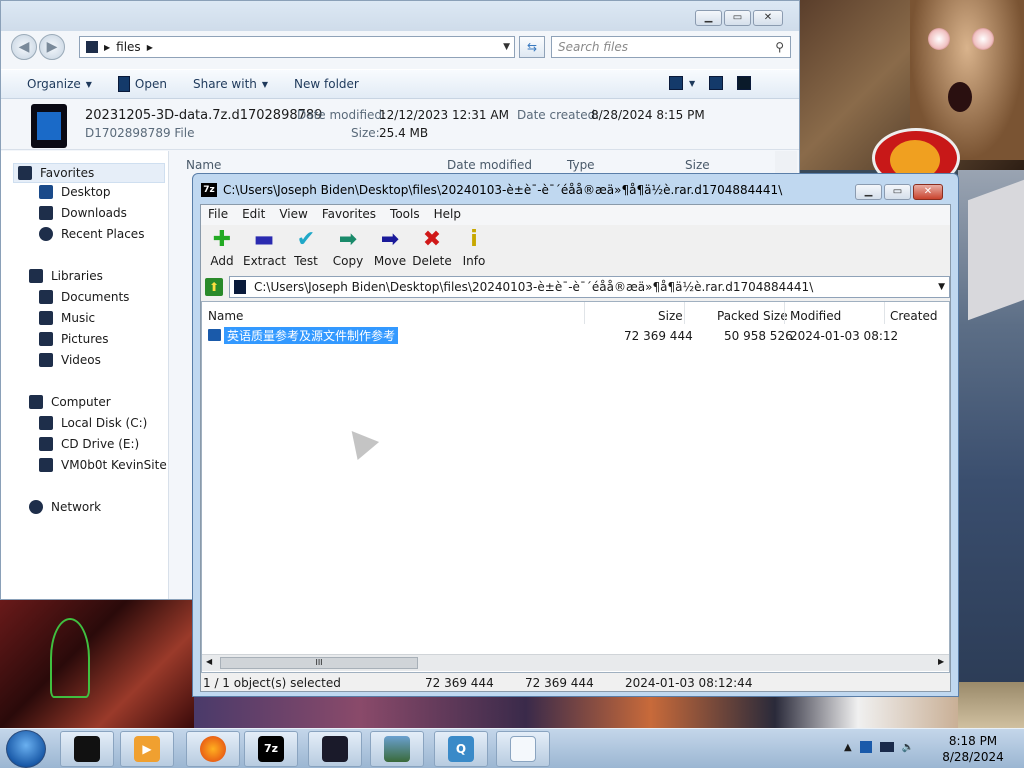 The image size is (1024, 768). I want to click on back-button: ◀, so click(24, 47).